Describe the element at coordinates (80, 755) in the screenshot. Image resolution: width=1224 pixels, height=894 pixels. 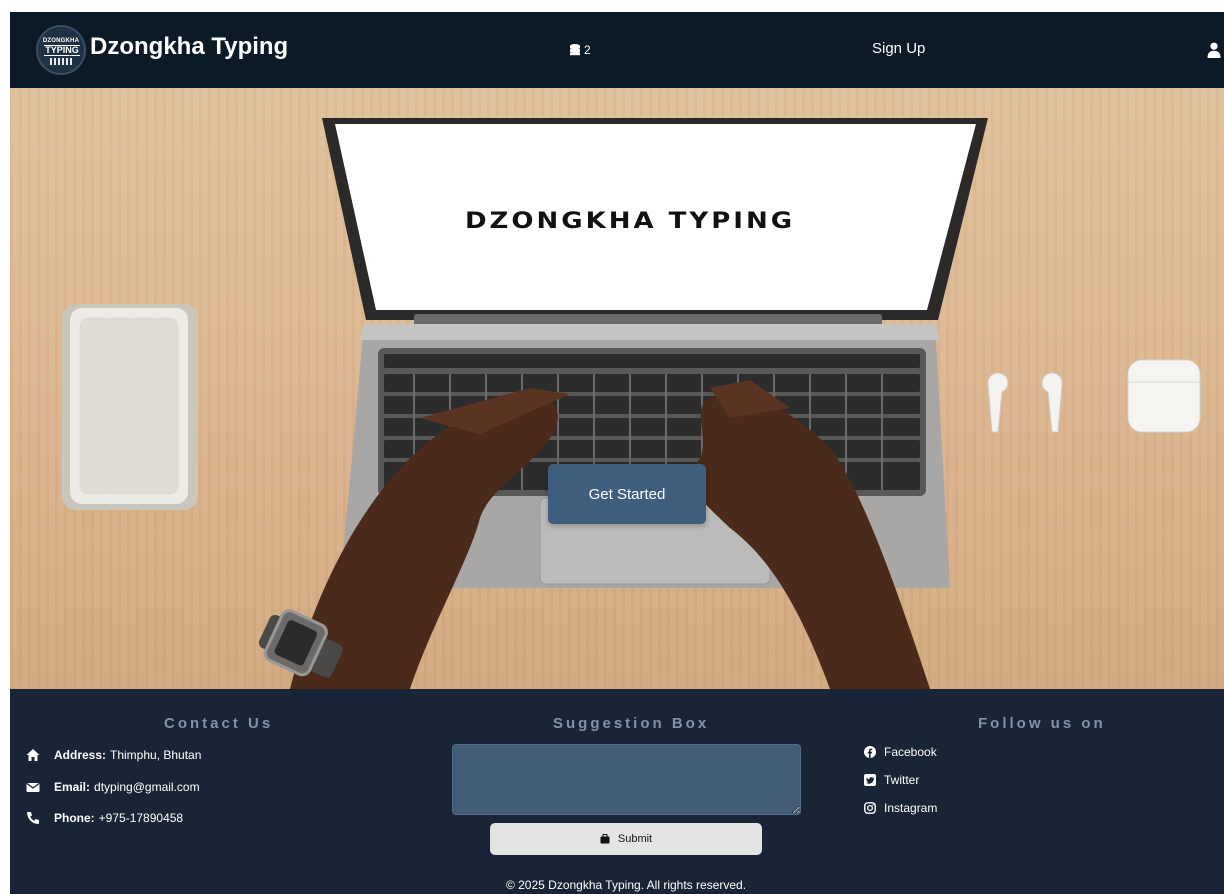
I see `address-label: Address:` at that location.